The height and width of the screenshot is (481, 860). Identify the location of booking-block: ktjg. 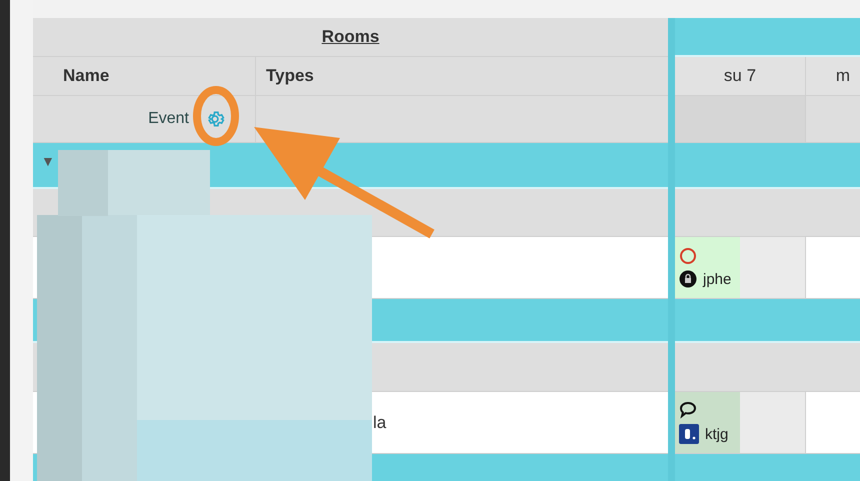
(707, 422).